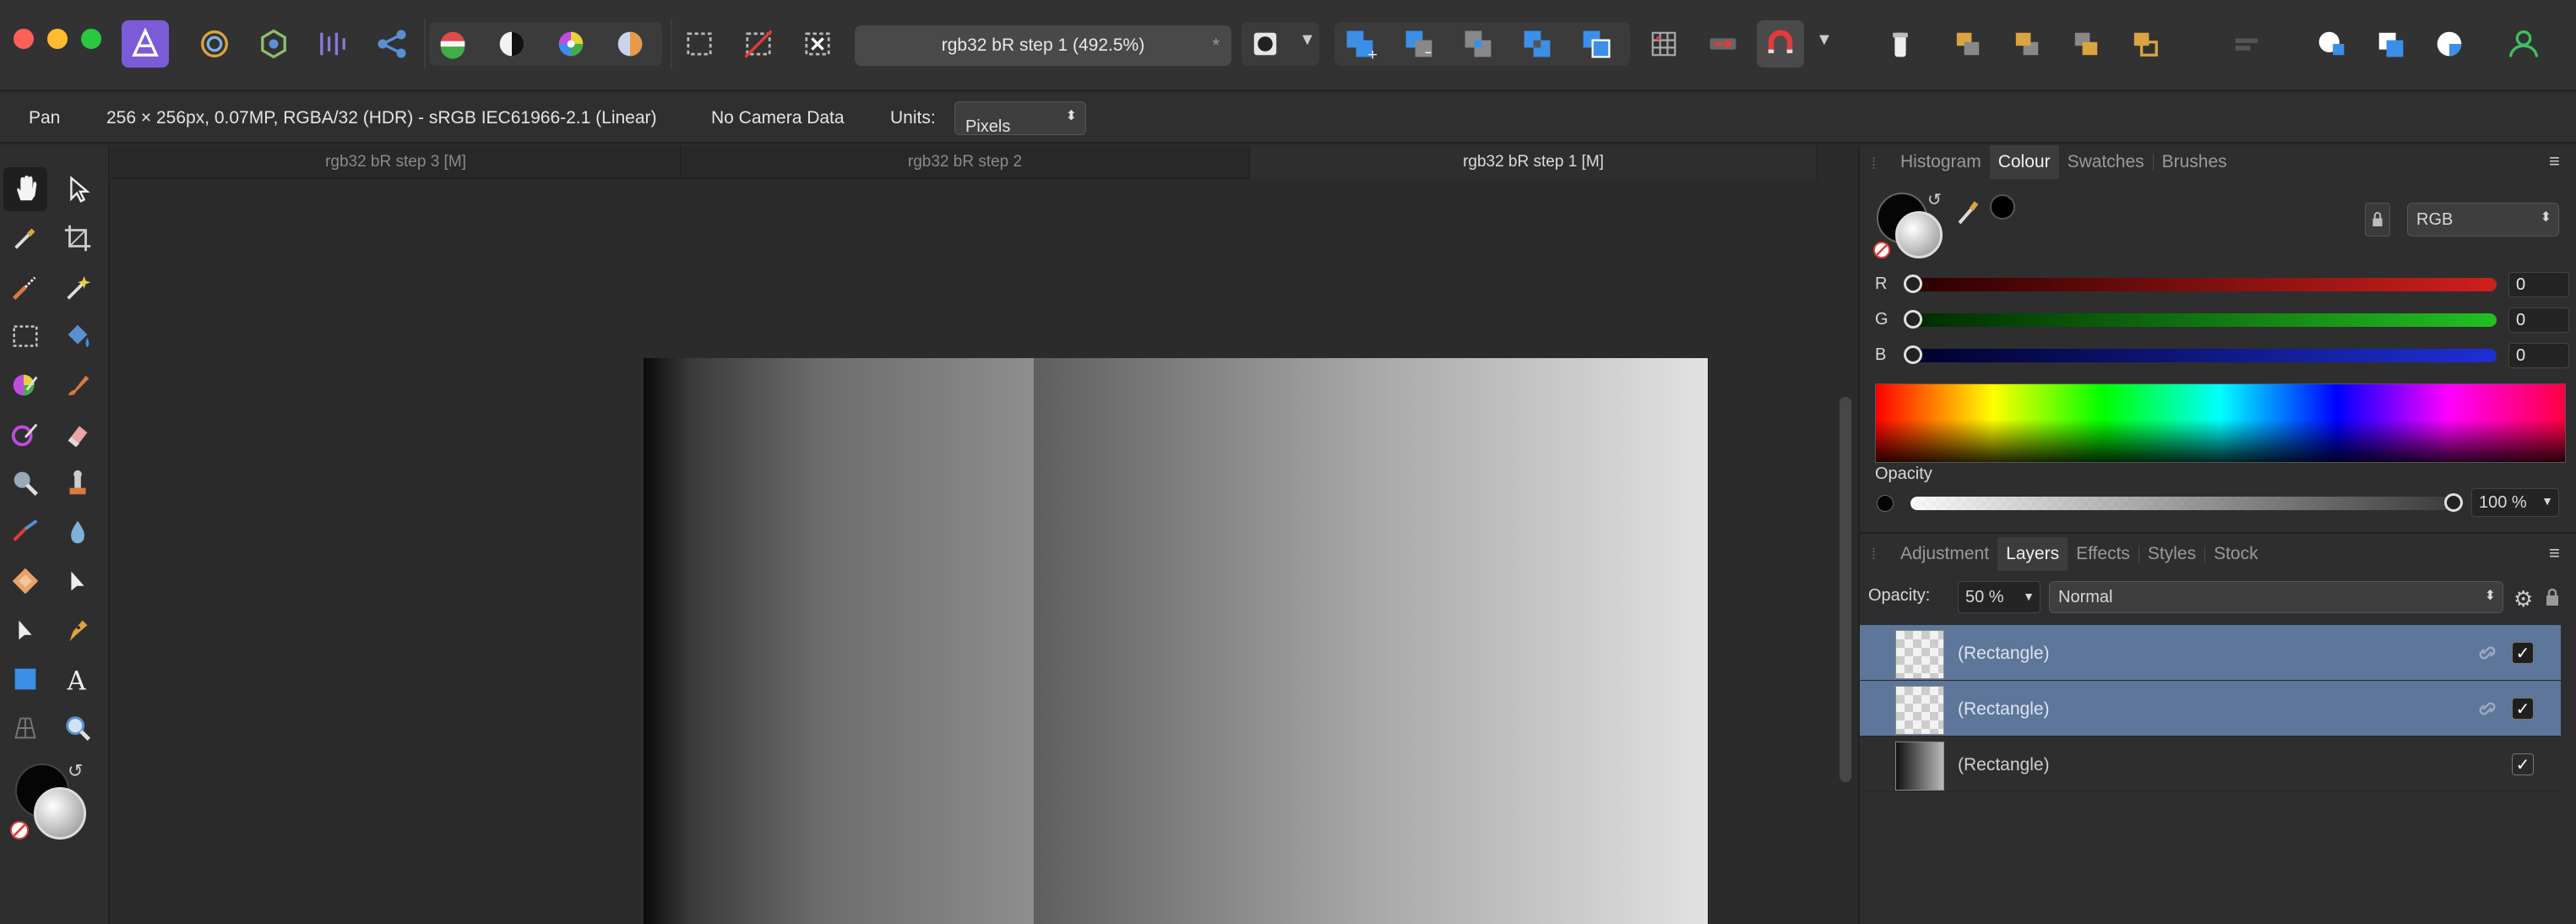 The width and height of the screenshot is (2576, 924). Describe the element at coordinates (1941, 162) in the screenshot. I see `tab-histogram: Histogram` at that location.